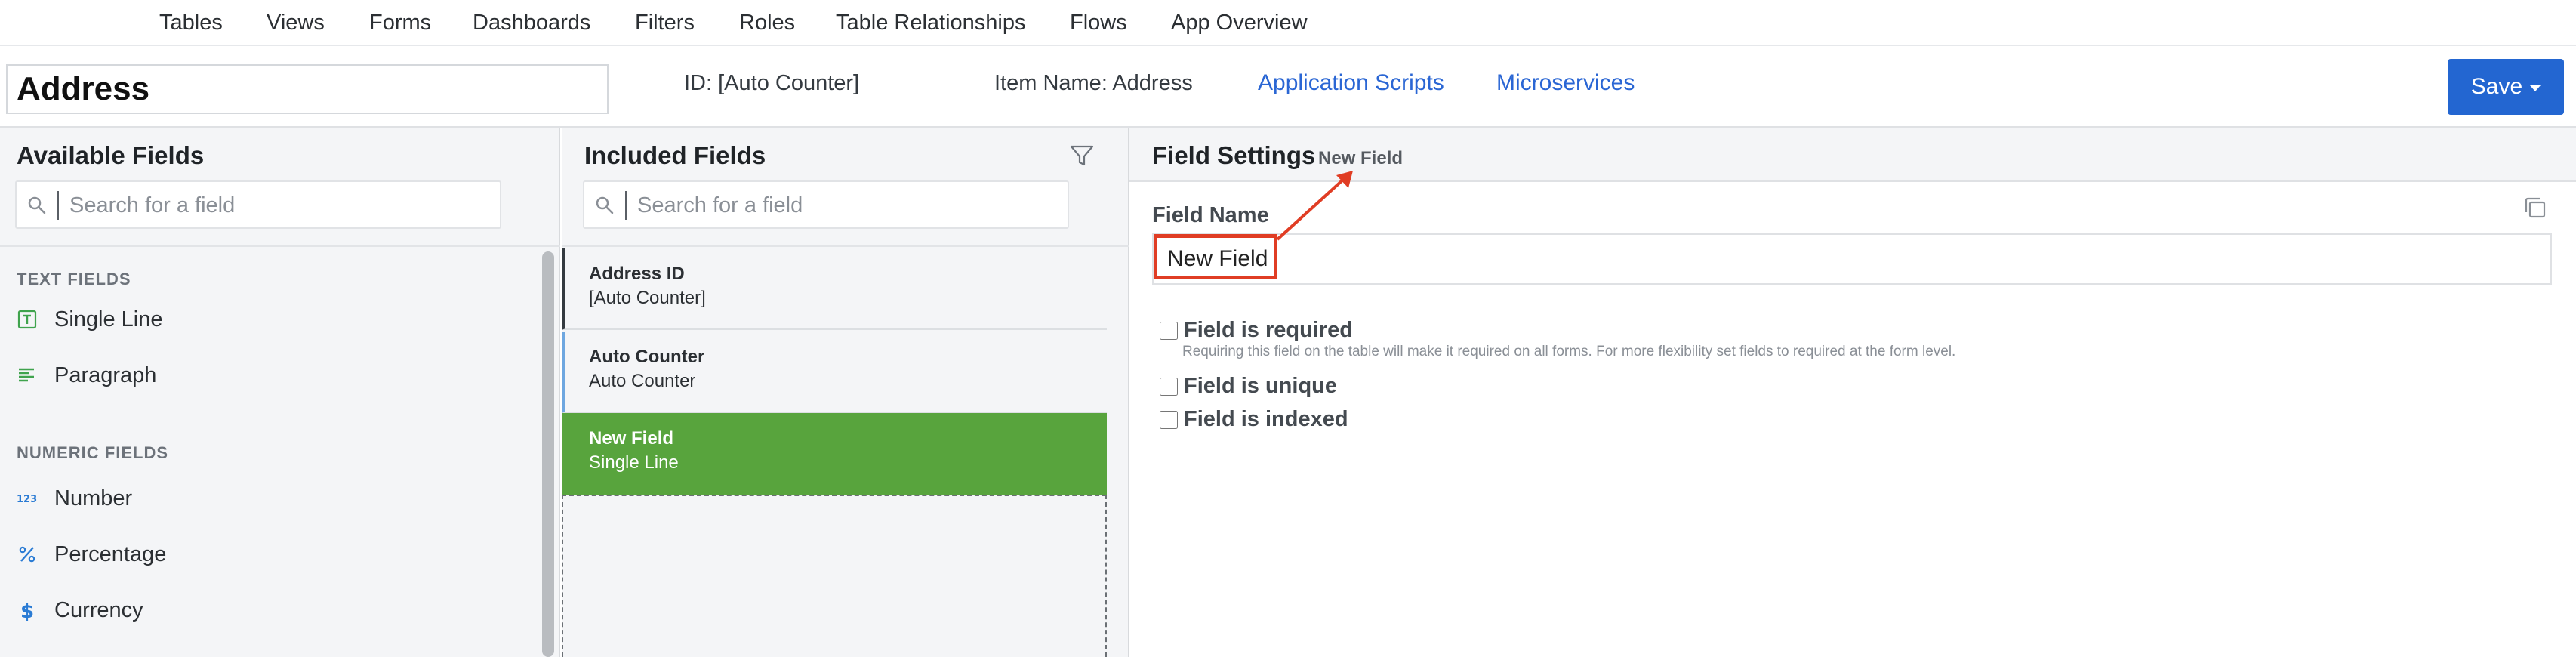  I want to click on available-fields-search-input, so click(280, 205).